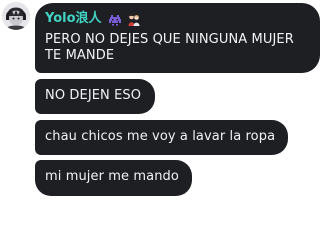 The height and width of the screenshot is (247, 320). I want to click on message-header: Yolo浪人, so click(177, 19).